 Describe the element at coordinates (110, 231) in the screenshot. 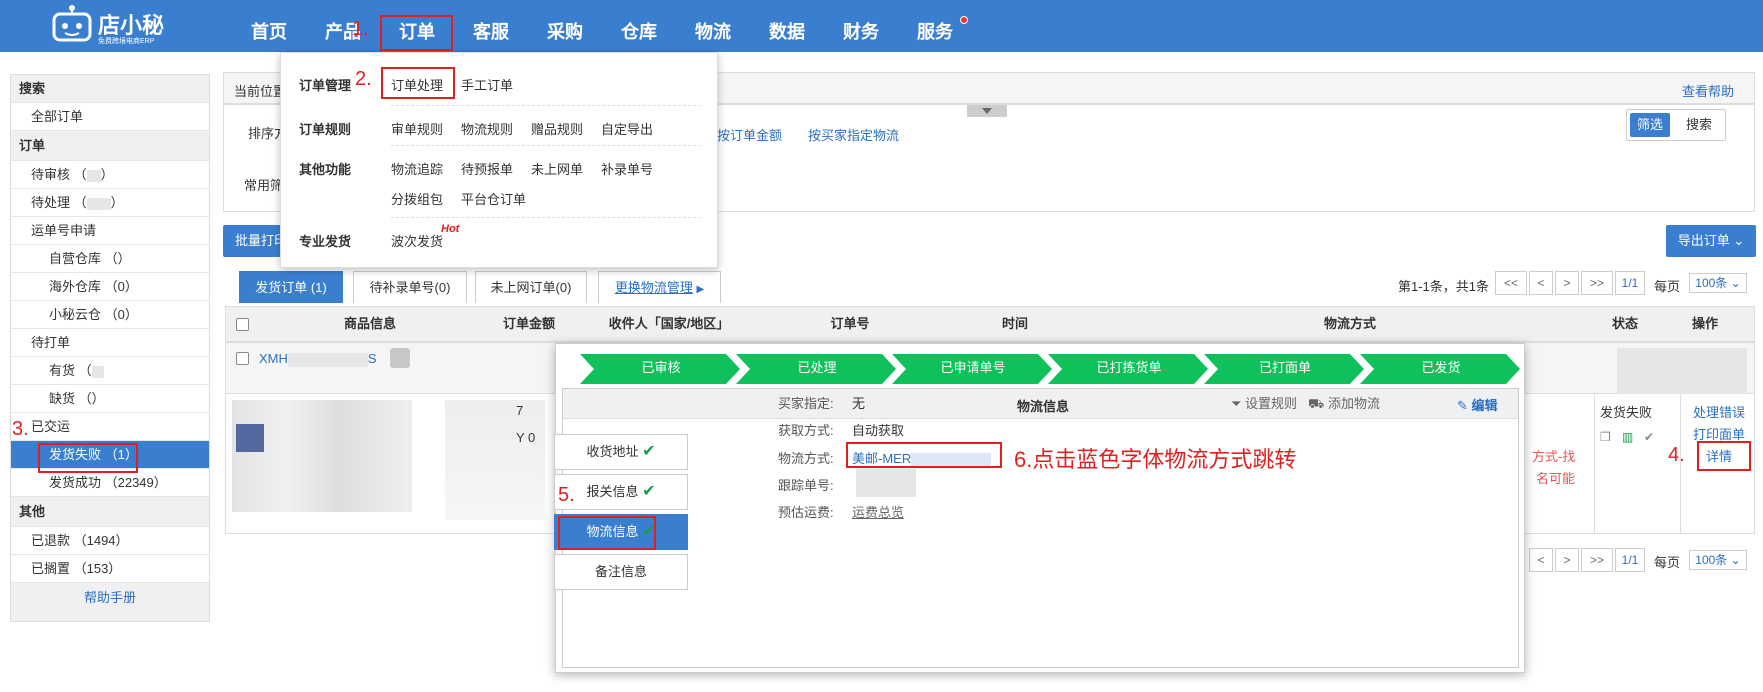

I see `sidebar-item-waybill-apply: 运单号申请` at that location.